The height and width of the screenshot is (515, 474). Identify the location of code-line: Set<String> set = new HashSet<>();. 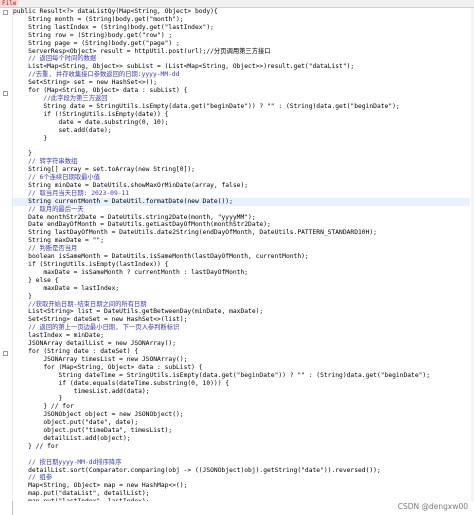
(241, 83).